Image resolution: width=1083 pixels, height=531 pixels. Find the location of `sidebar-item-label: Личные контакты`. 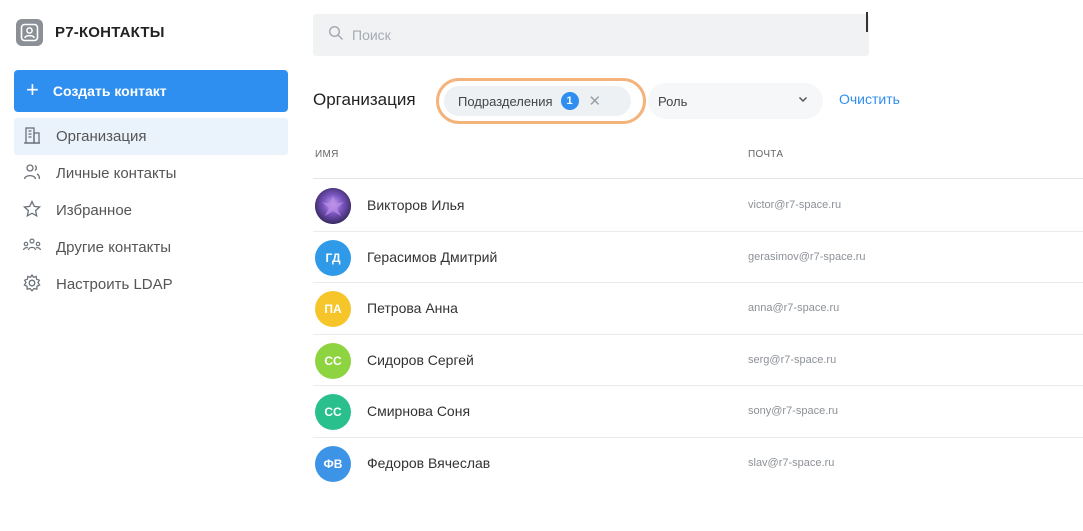

sidebar-item-label: Личные контакты is located at coordinates (116, 173).